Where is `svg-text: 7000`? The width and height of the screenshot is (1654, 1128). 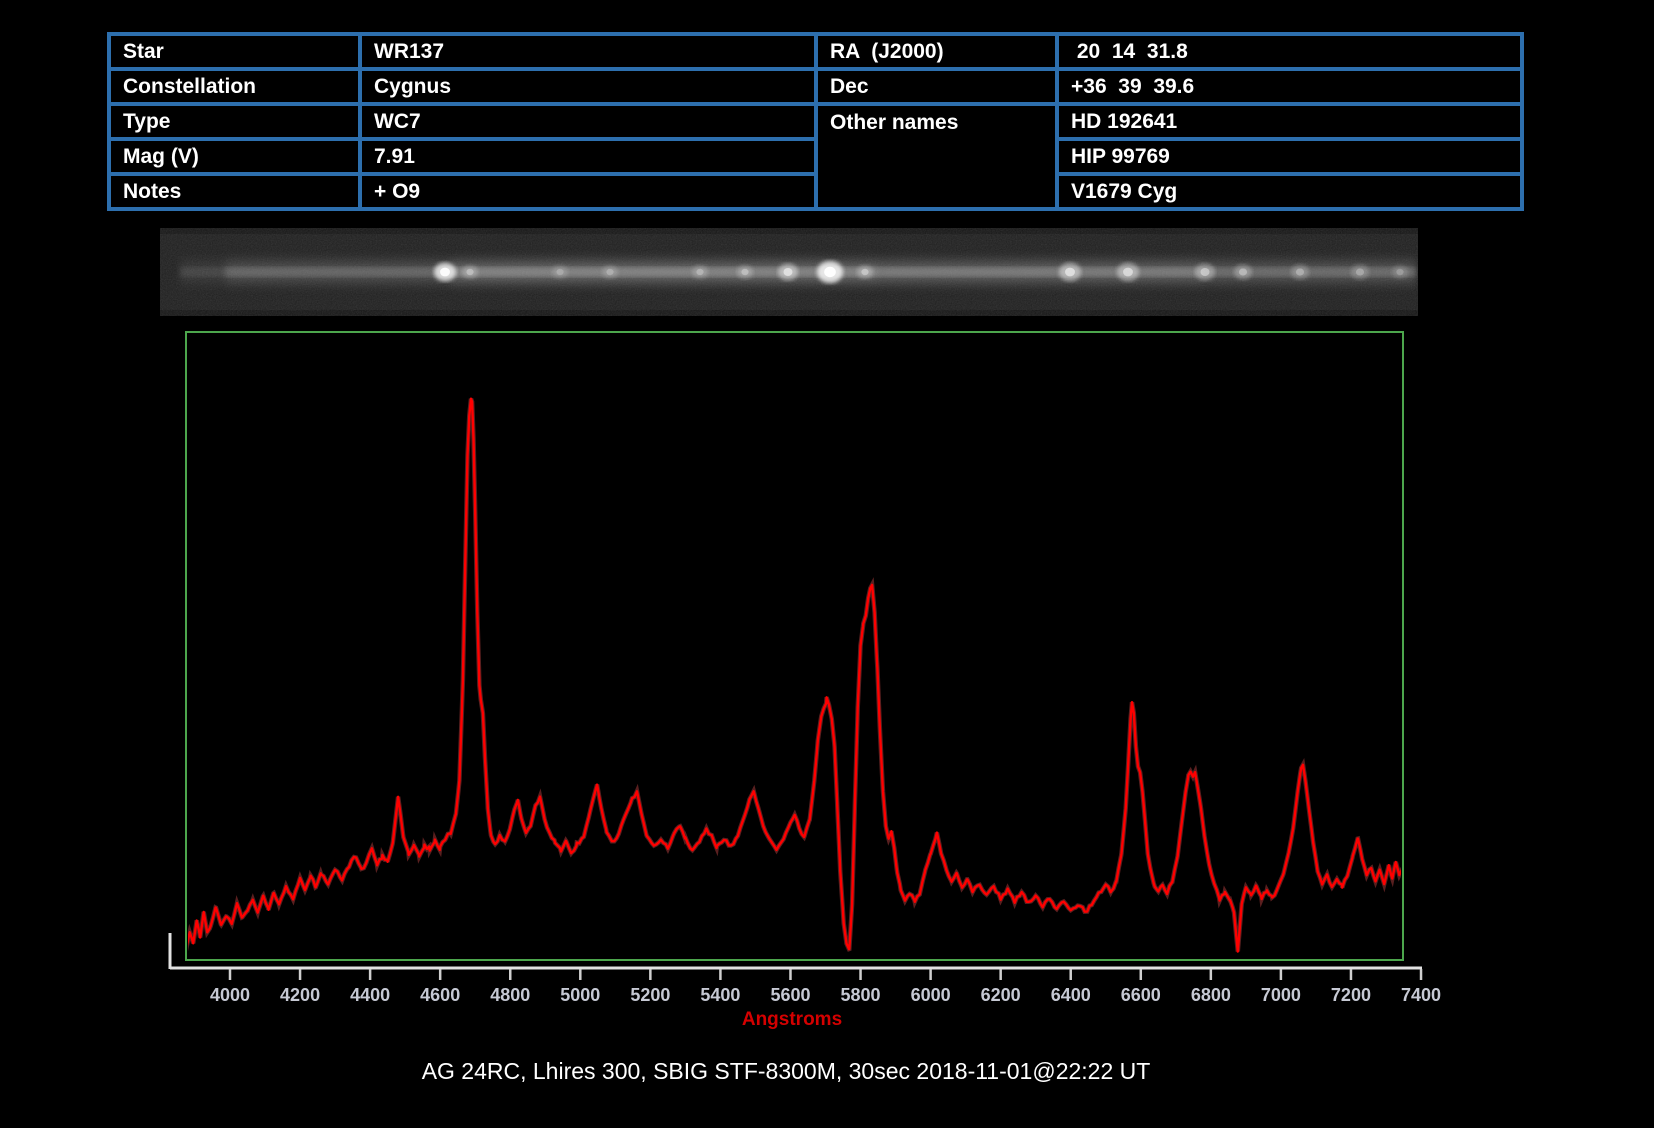
svg-text: 7000 is located at coordinates (1281, 995).